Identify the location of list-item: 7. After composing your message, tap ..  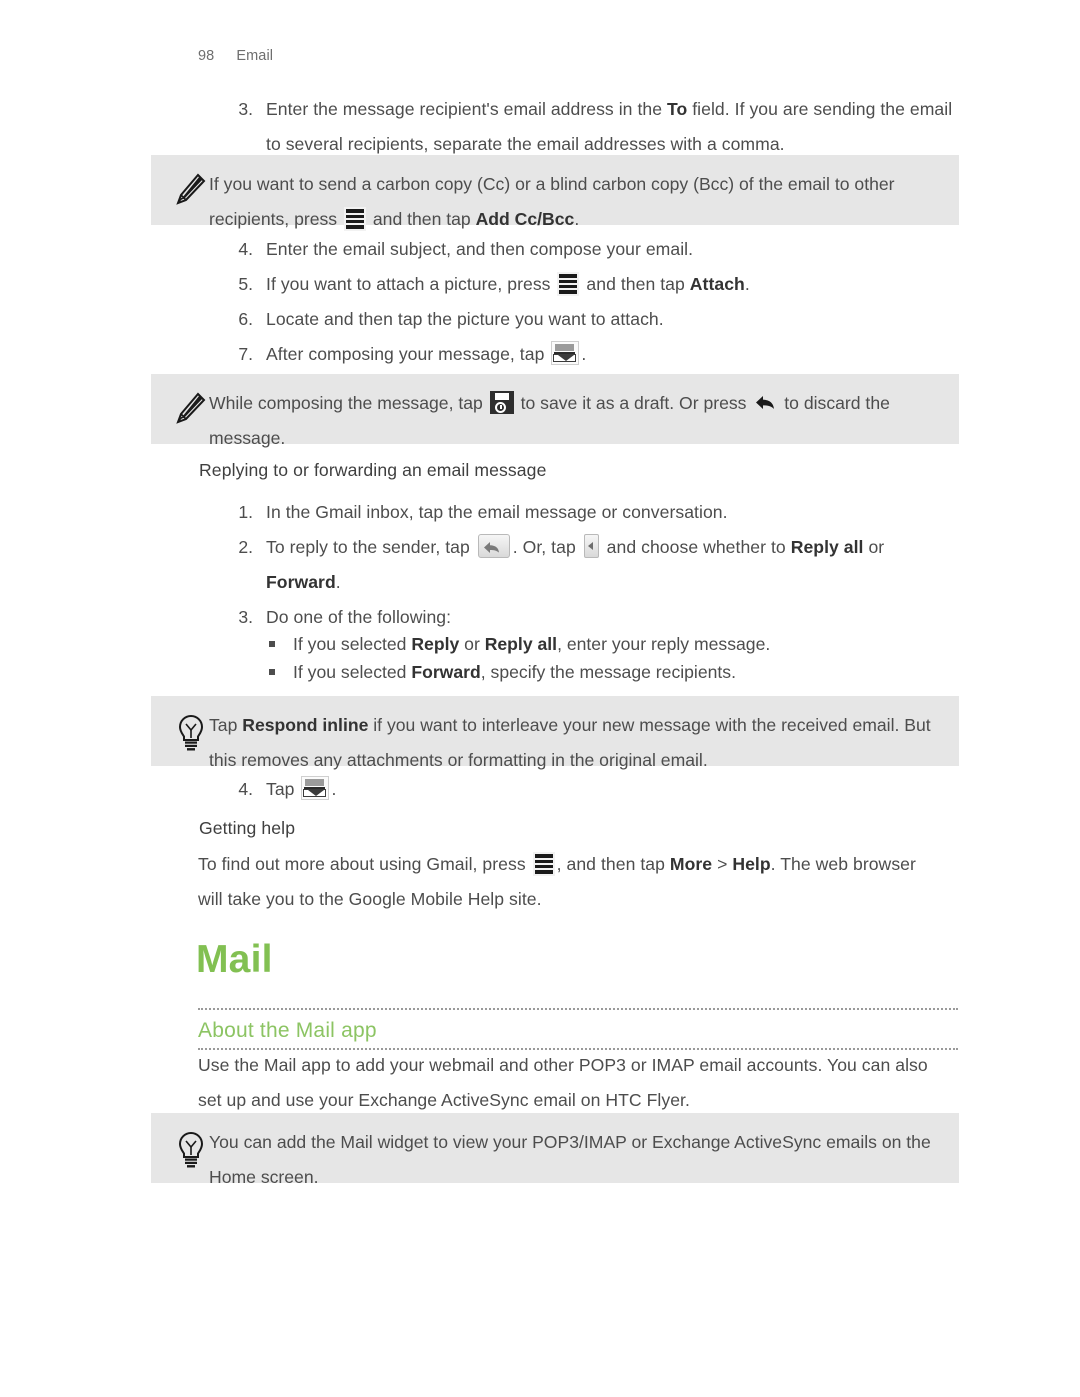
(589, 354).